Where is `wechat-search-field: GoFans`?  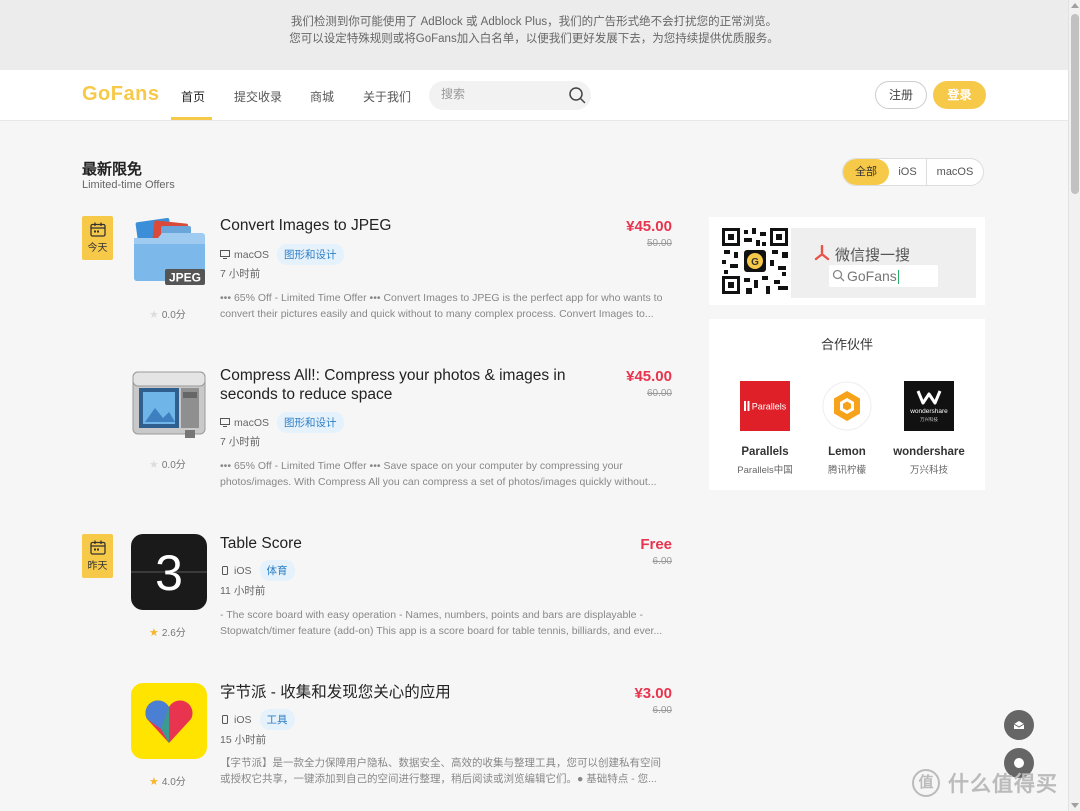
wechat-search-field: GoFans is located at coordinates (883, 276).